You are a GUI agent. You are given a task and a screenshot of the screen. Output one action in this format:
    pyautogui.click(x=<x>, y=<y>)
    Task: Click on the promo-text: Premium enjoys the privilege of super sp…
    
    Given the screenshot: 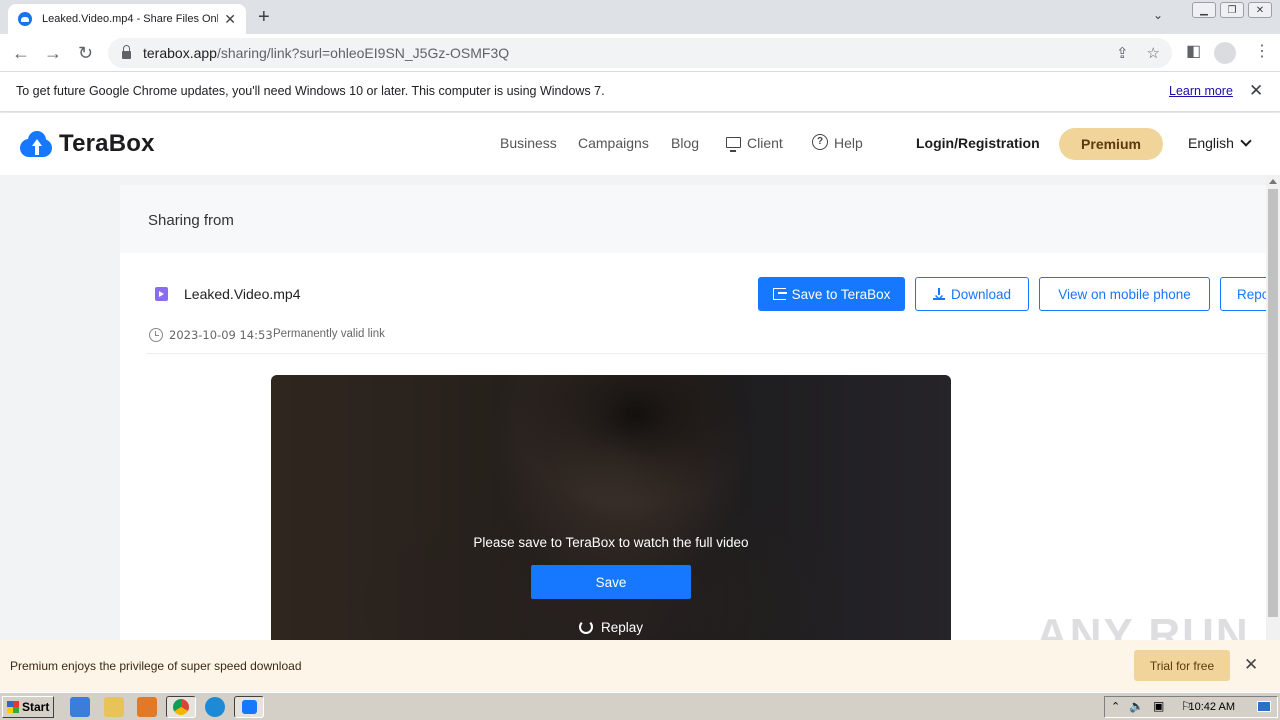 What is the action you would take?
    pyautogui.click(x=156, y=666)
    